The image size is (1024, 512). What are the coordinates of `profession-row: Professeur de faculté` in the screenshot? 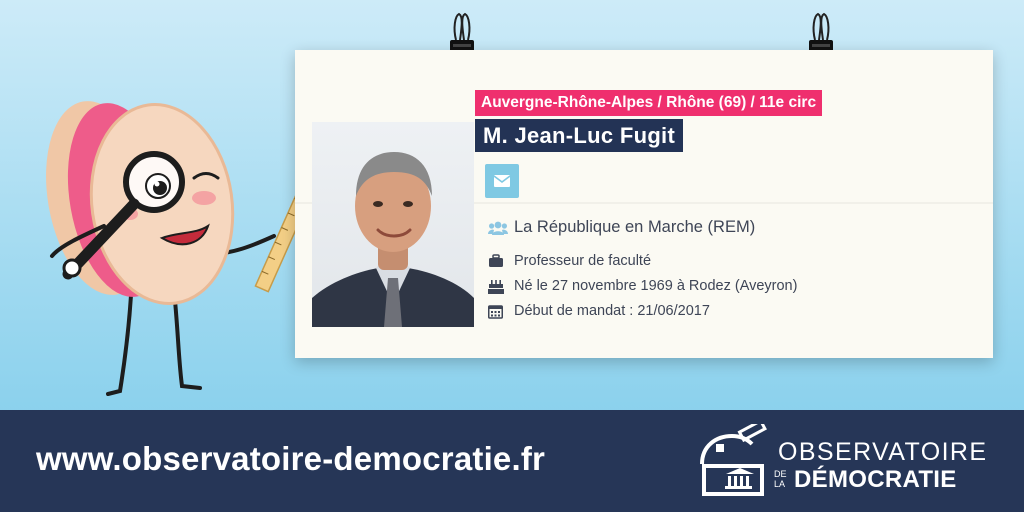 It's located at (569, 261).